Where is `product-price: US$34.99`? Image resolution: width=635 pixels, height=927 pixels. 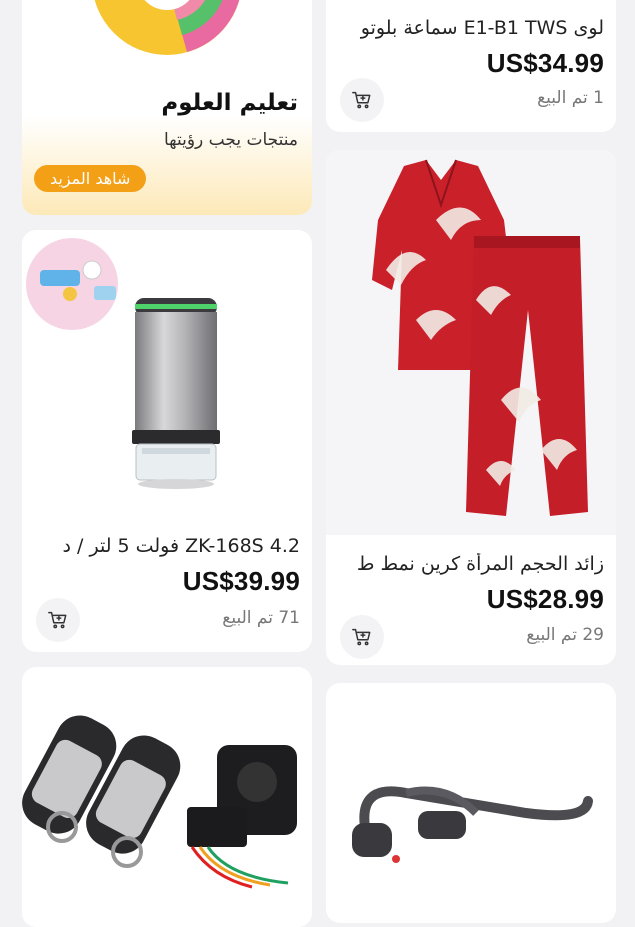
product-price: US$34.99 is located at coordinates (545, 63).